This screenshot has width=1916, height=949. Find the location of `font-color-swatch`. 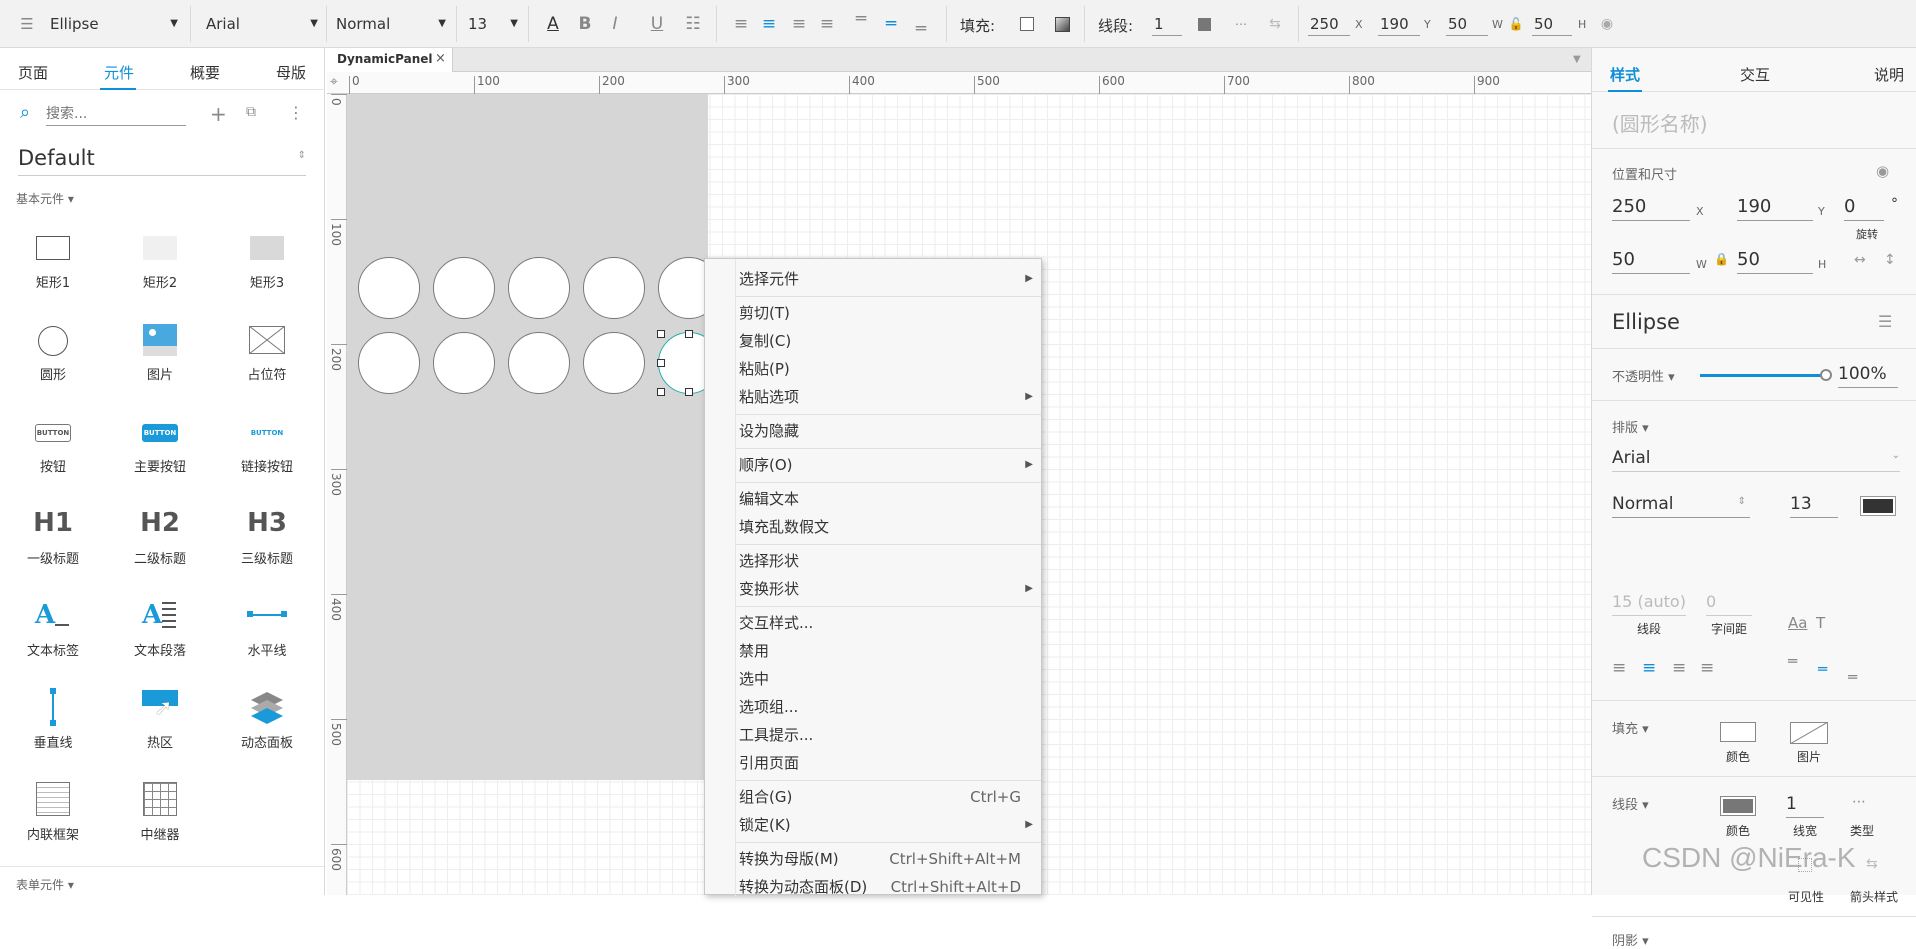

font-color-swatch is located at coordinates (1878, 506).